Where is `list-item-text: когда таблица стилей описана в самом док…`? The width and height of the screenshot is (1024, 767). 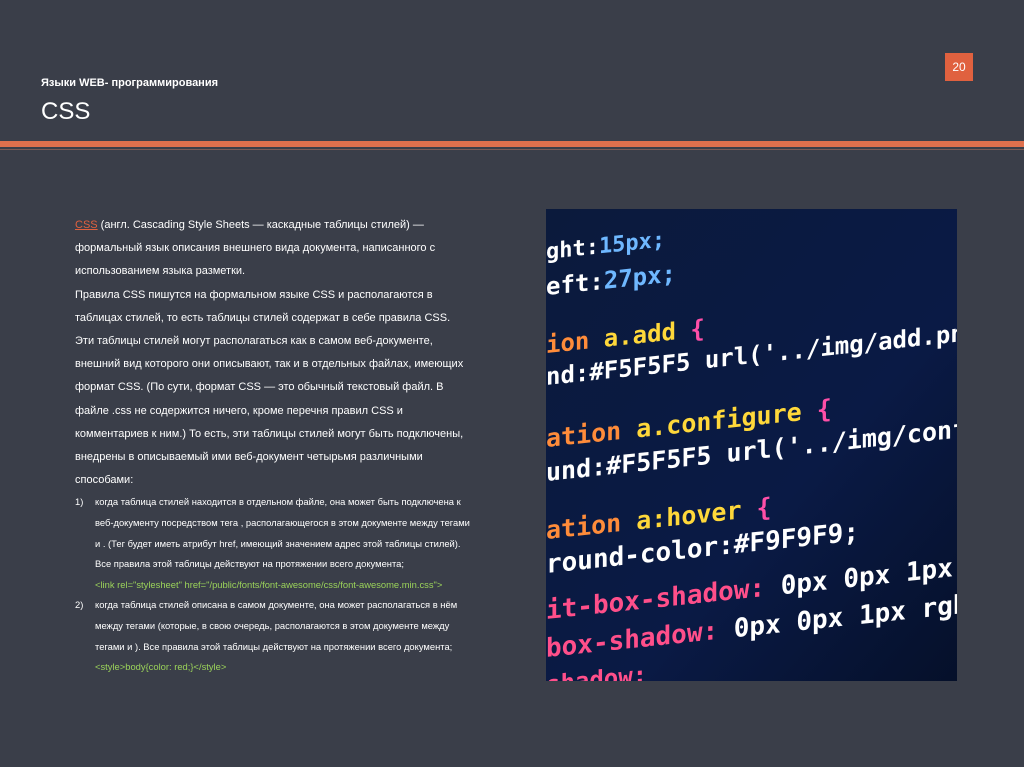
list-item-text: когда таблица стилей описана в самом док… is located at coordinates (276, 625).